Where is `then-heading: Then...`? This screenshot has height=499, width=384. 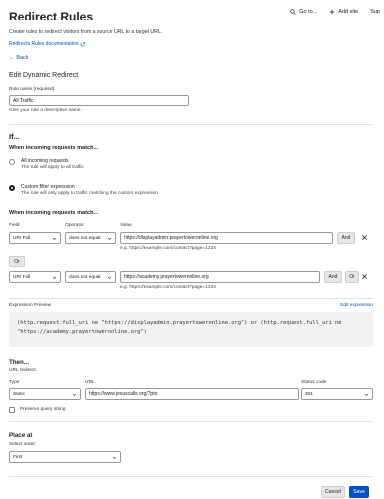
then-heading: Then... is located at coordinates (19, 362).